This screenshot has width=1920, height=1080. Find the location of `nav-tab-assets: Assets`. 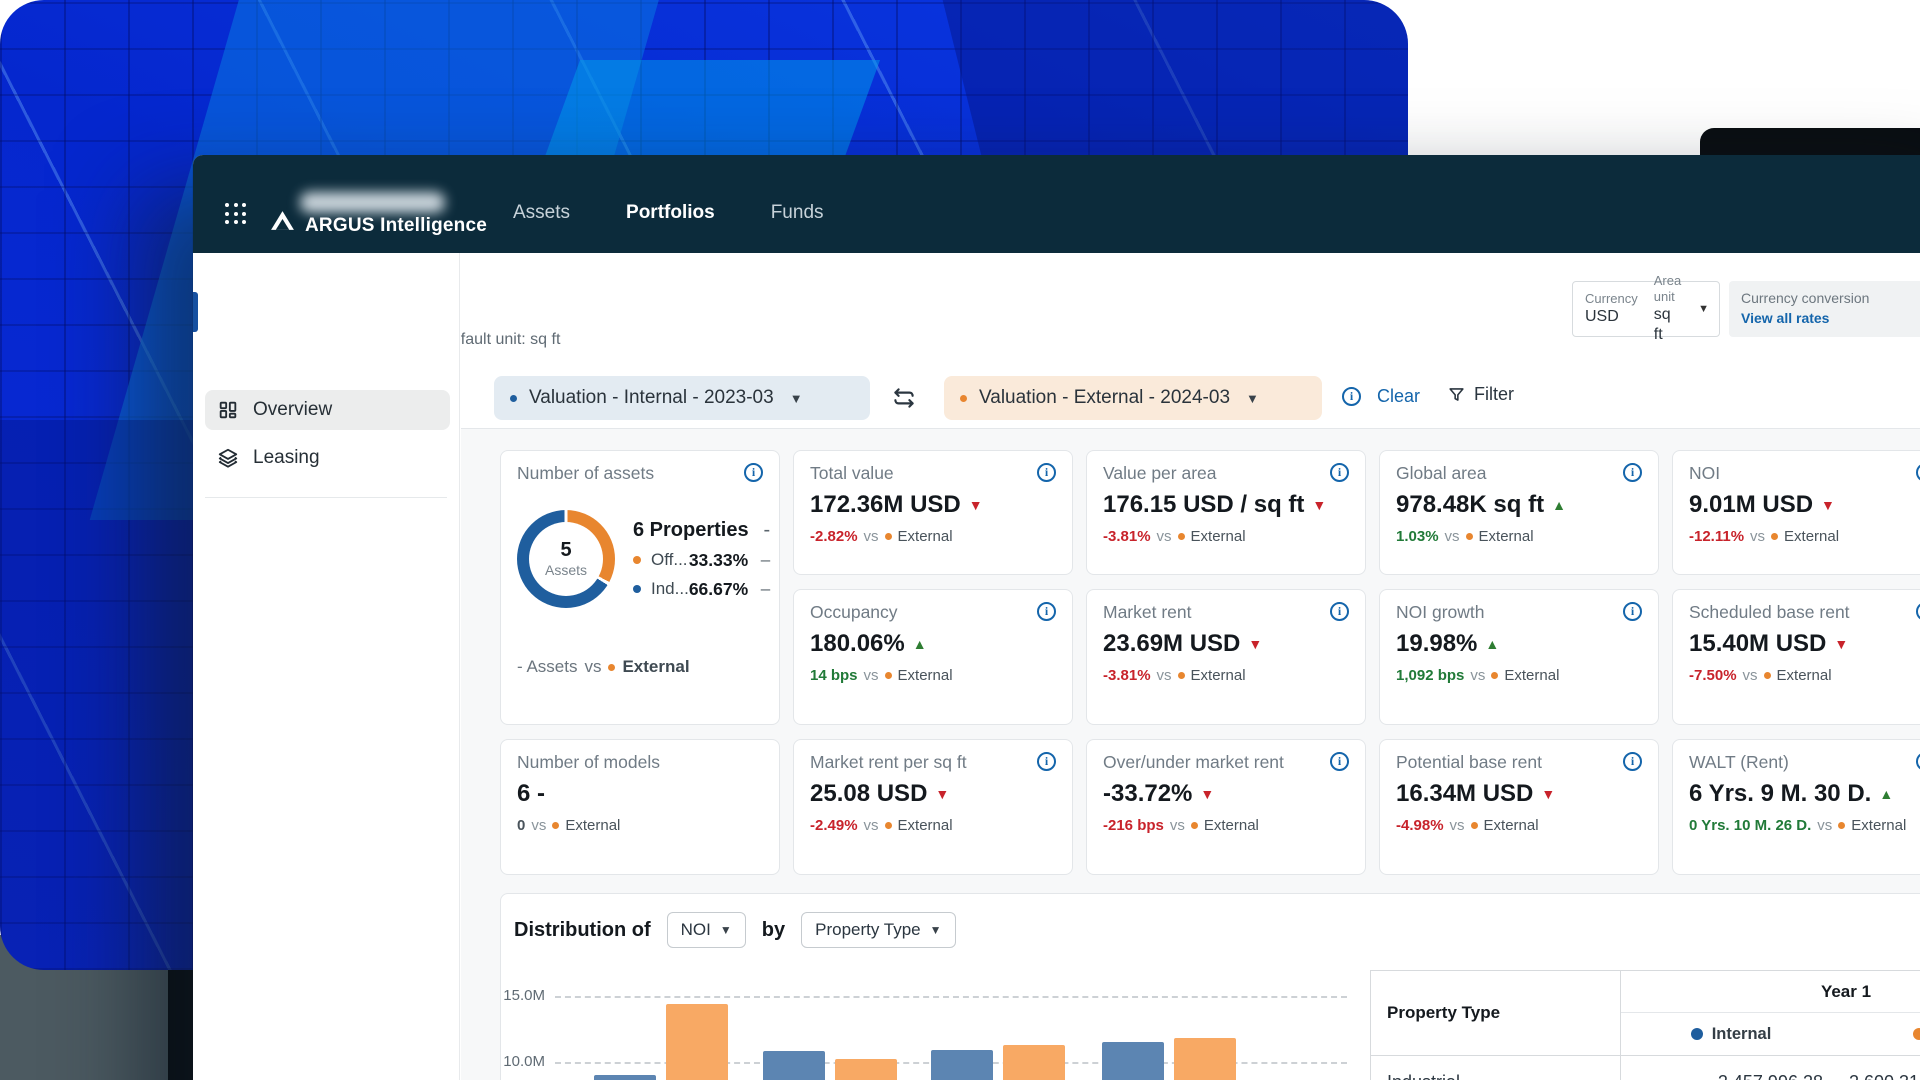

nav-tab-assets: Assets is located at coordinates (541, 213).